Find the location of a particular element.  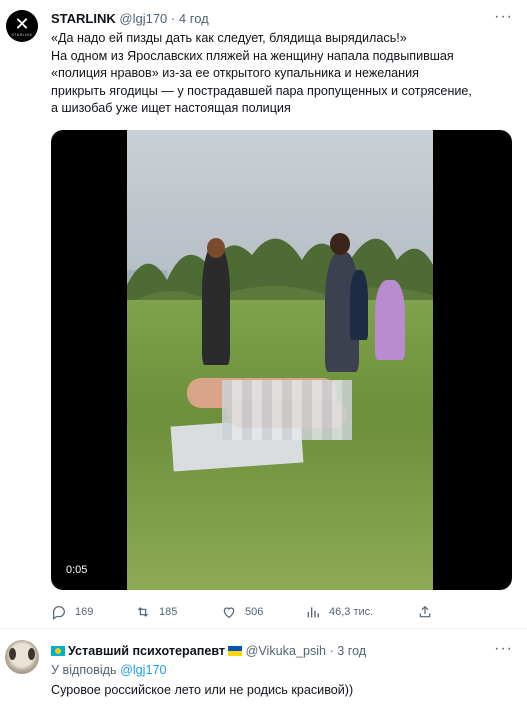

share-icon is located at coordinates (425, 611).